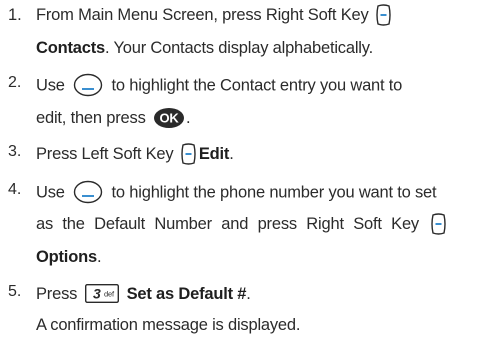 The width and height of the screenshot is (479, 358). Describe the element at coordinates (109, 294) in the screenshot. I see `key-3-letters: def` at that location.